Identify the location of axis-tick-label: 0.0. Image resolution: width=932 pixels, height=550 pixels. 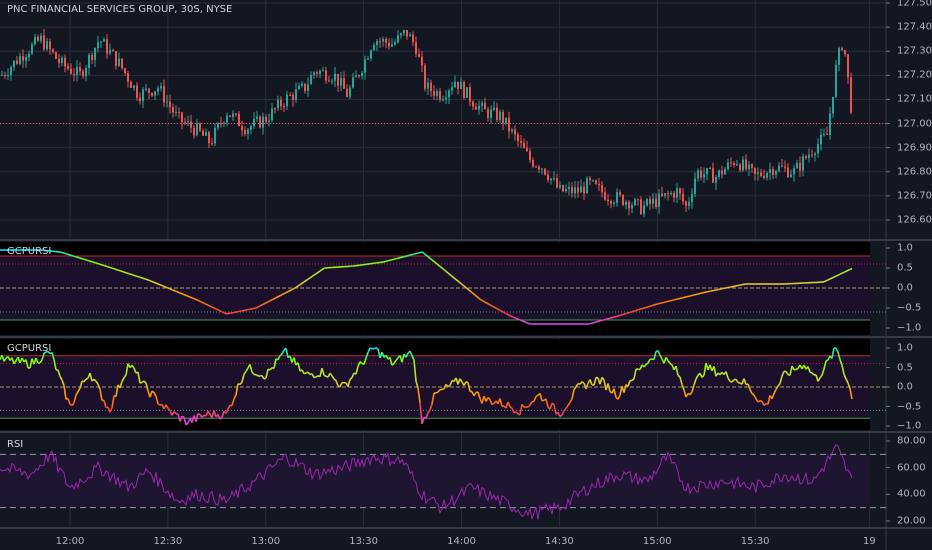
(905, 387).